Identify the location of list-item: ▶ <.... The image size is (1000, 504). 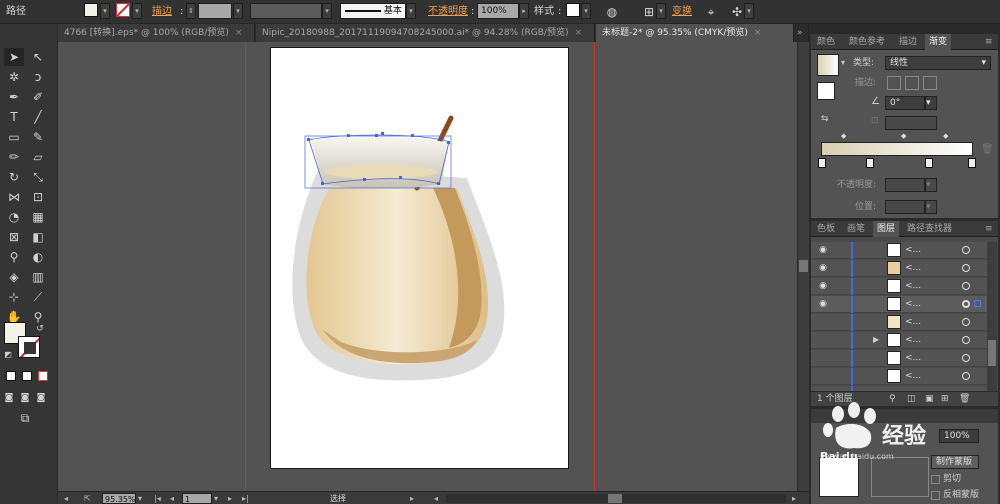
(899, 340).